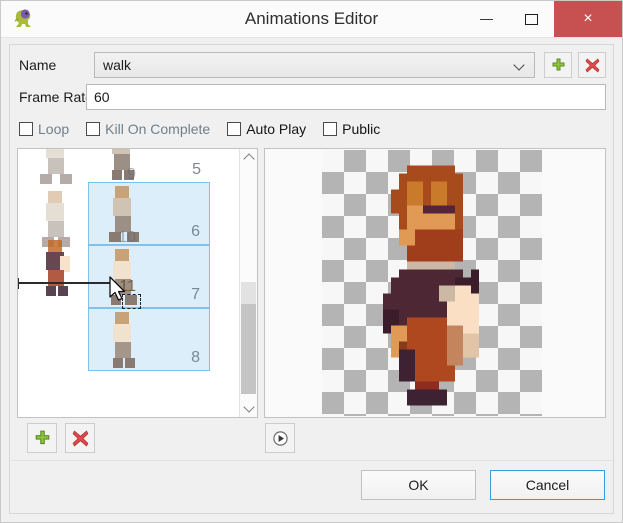 This screenshot has height=523, width=623. I want to click on dialog-button-bar: OK Cancel, so click(476, 485).